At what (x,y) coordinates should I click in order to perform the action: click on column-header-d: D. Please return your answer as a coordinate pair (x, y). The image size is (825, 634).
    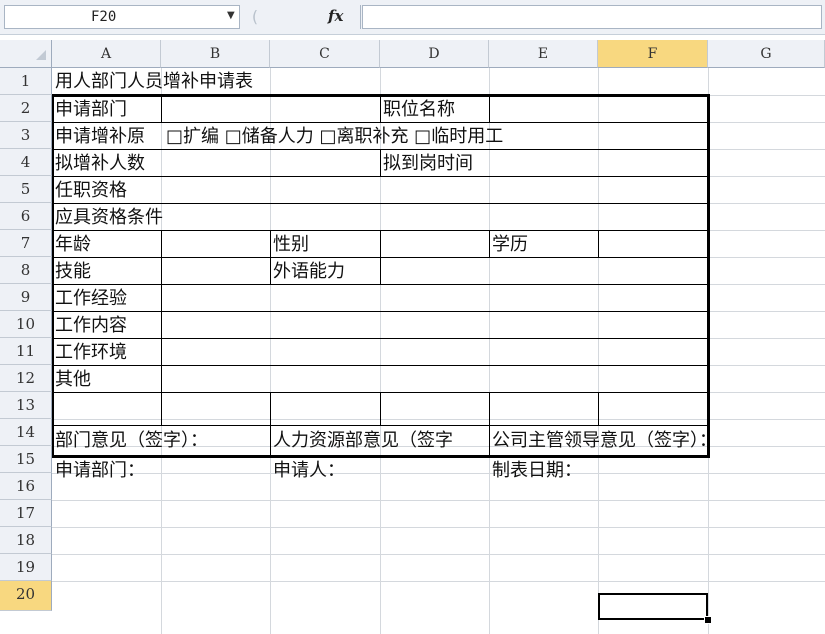
    Looking at the image, I should click on (434, 54).